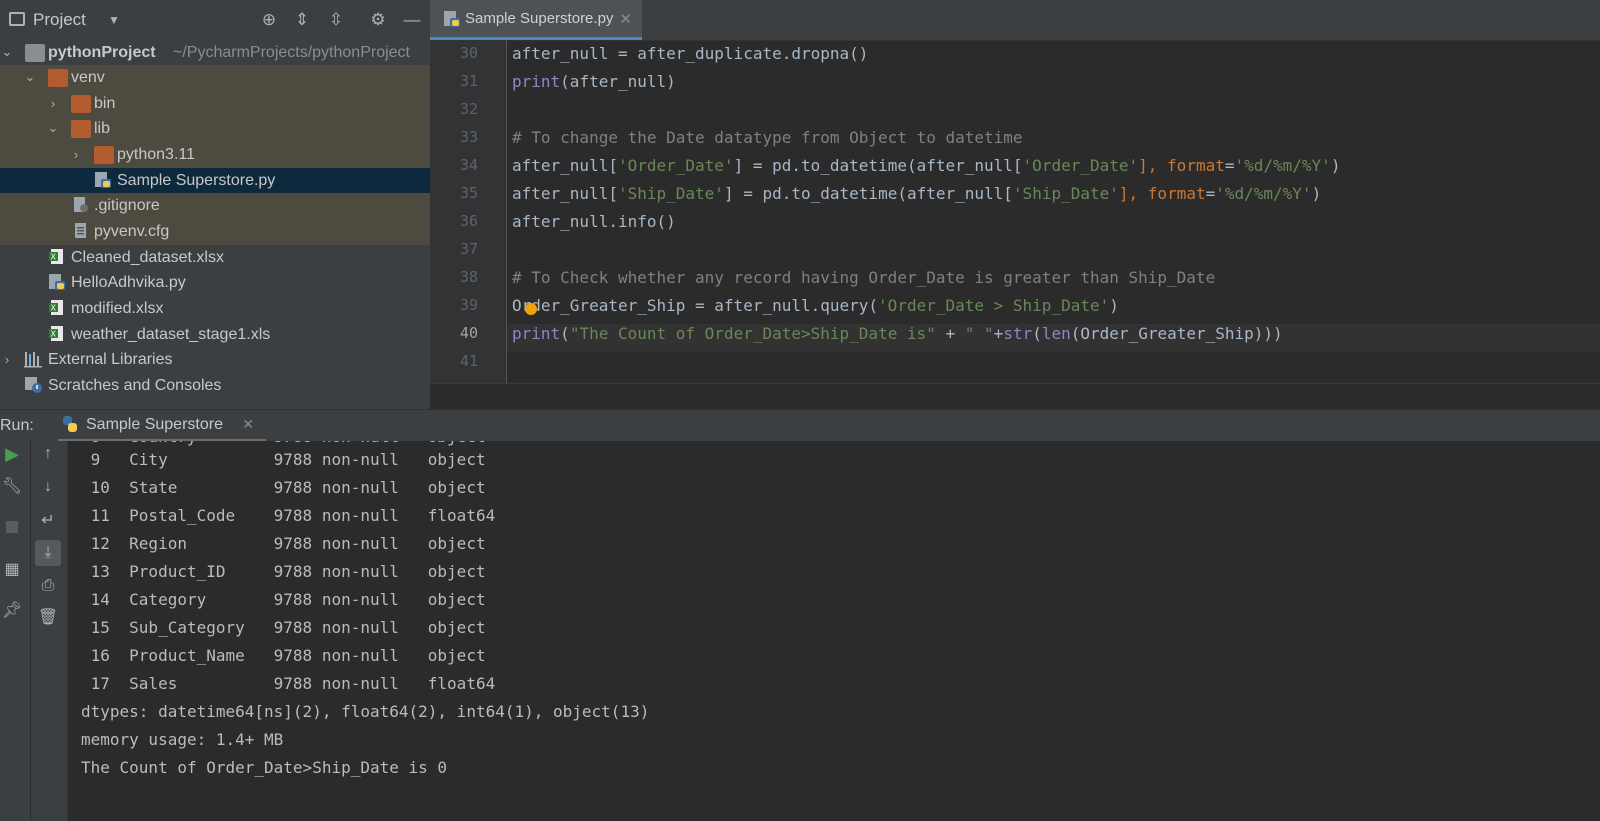  Describe the element at coordinates (531, 309) in the screenshot. I see `intention-bulb-icon` at that location.